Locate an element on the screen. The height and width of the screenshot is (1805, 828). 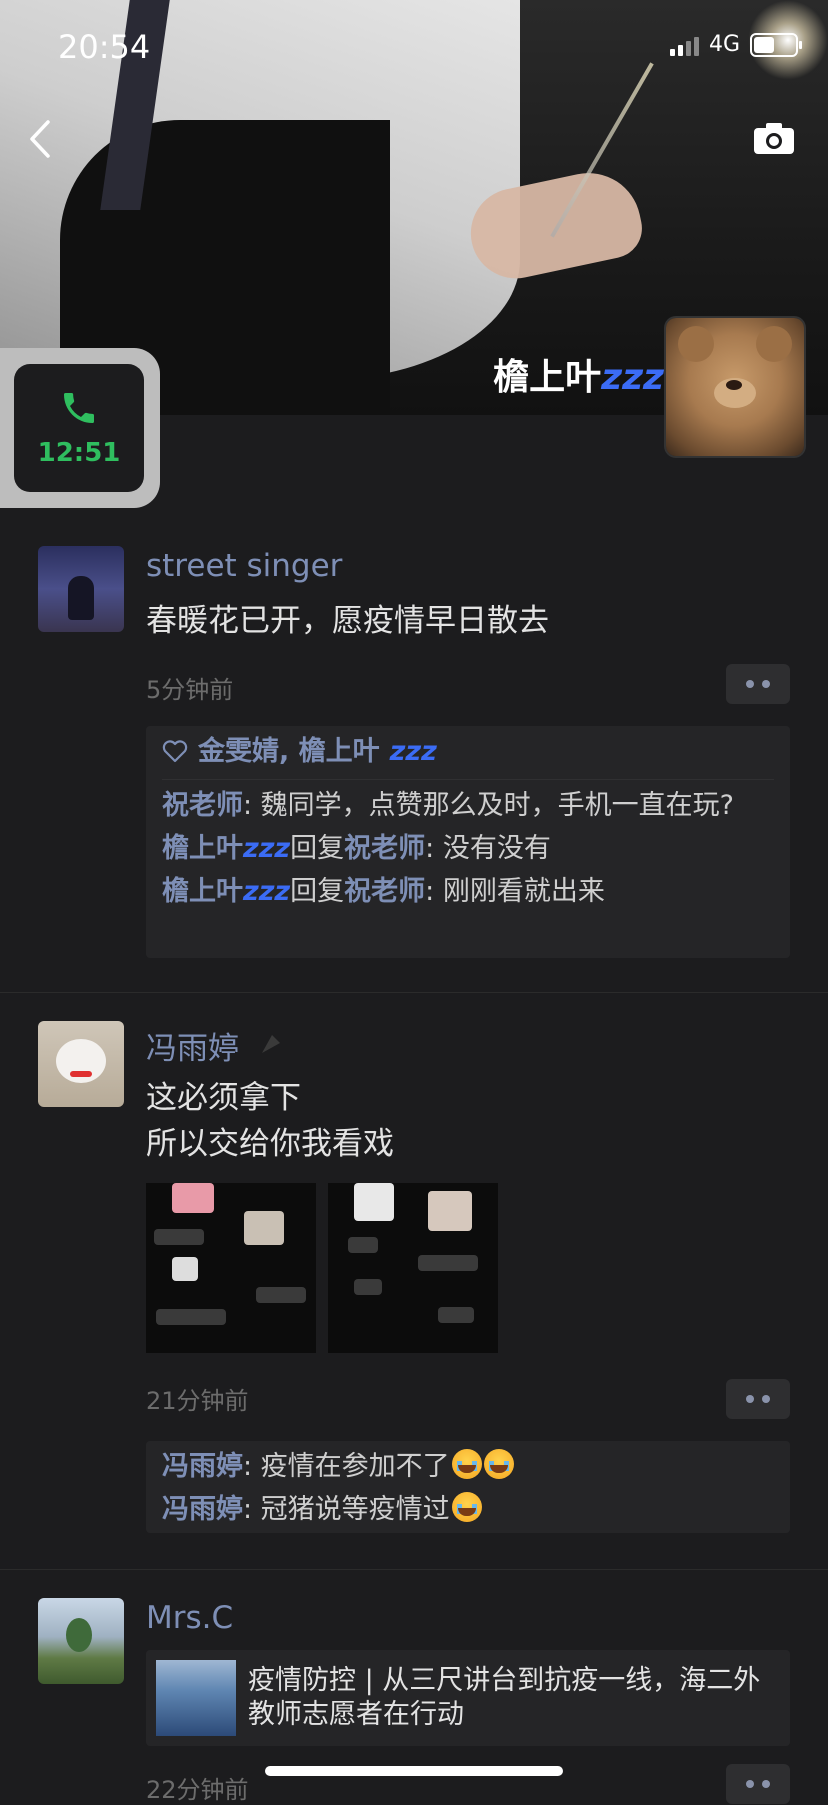
post-author: 冯雨婷 is located at coordinates (192, 1045).